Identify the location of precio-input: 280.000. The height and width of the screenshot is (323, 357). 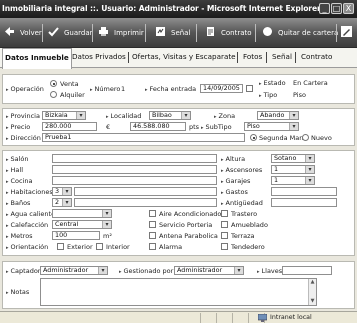
(69, 126).